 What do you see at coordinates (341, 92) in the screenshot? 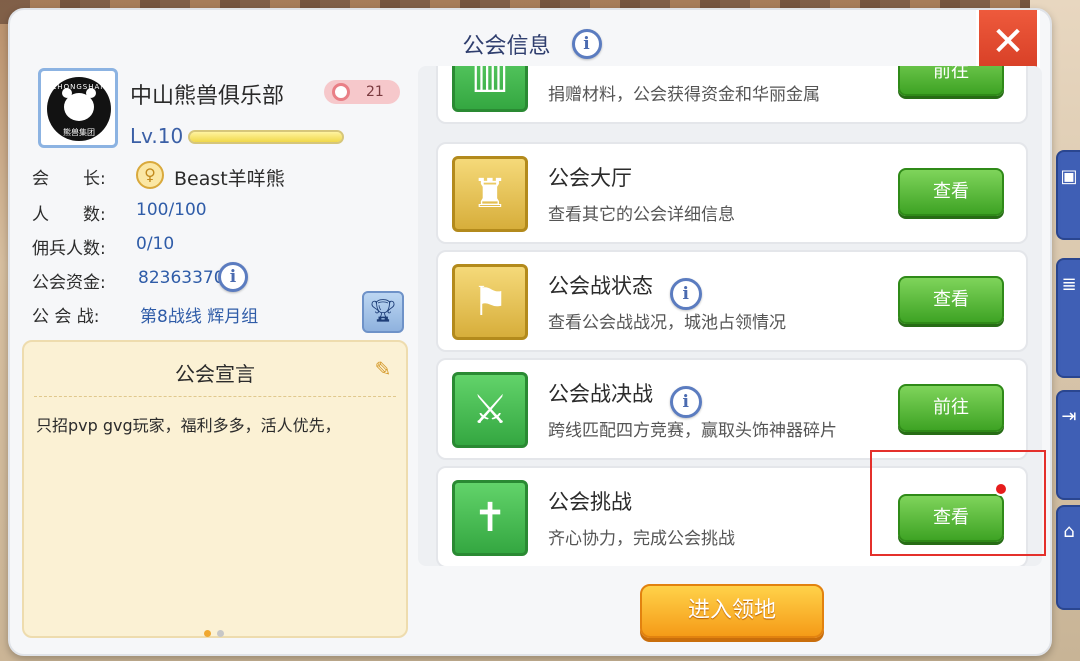
I see `badge-gem-icon` at bounding box center [341, 92].